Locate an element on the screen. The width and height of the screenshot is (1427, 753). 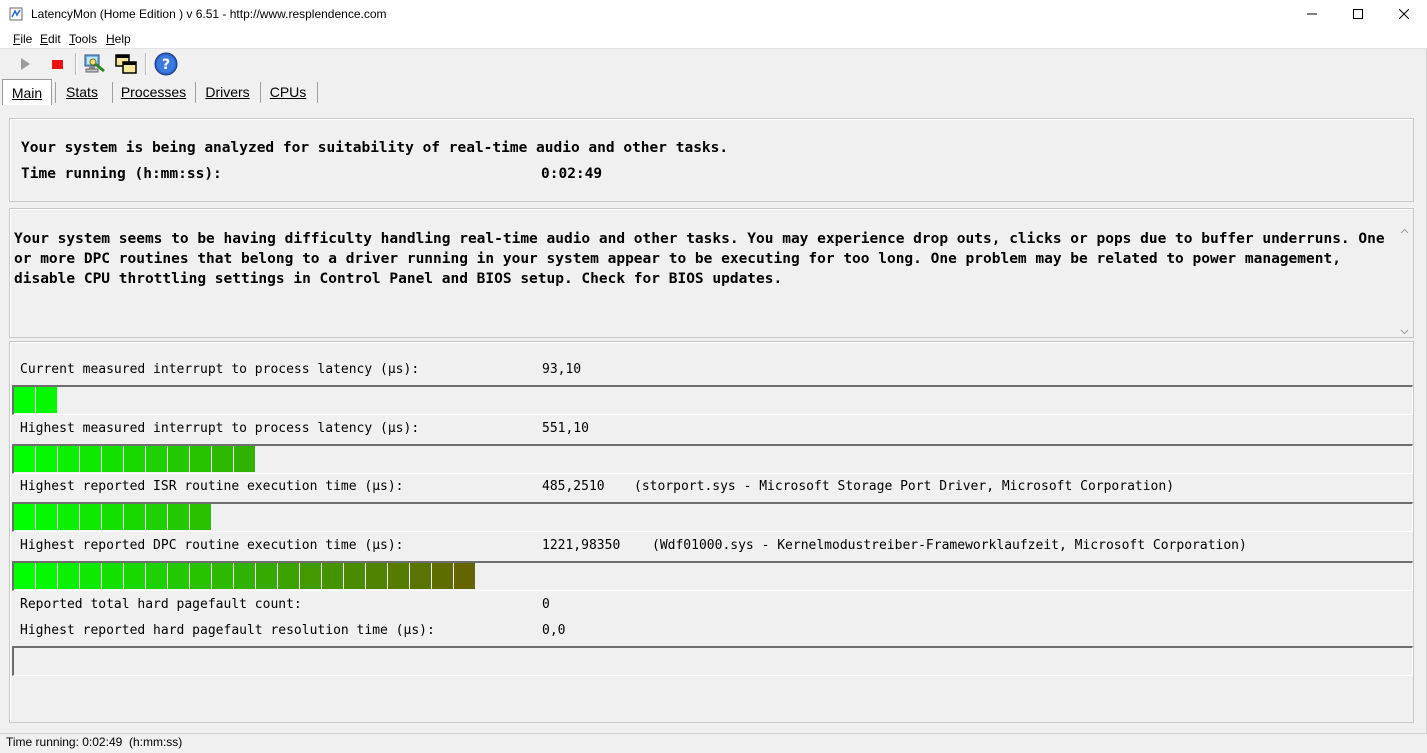
isr-time-bar is located at coordinates (712, 517).